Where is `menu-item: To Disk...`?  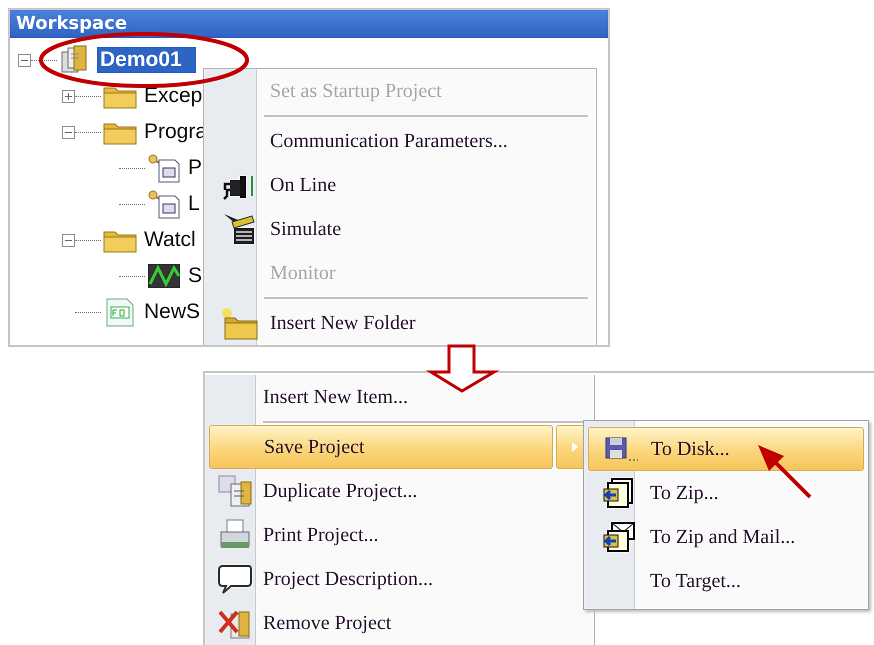 menu-item: To Disk... is located at coordinates (726, 449).